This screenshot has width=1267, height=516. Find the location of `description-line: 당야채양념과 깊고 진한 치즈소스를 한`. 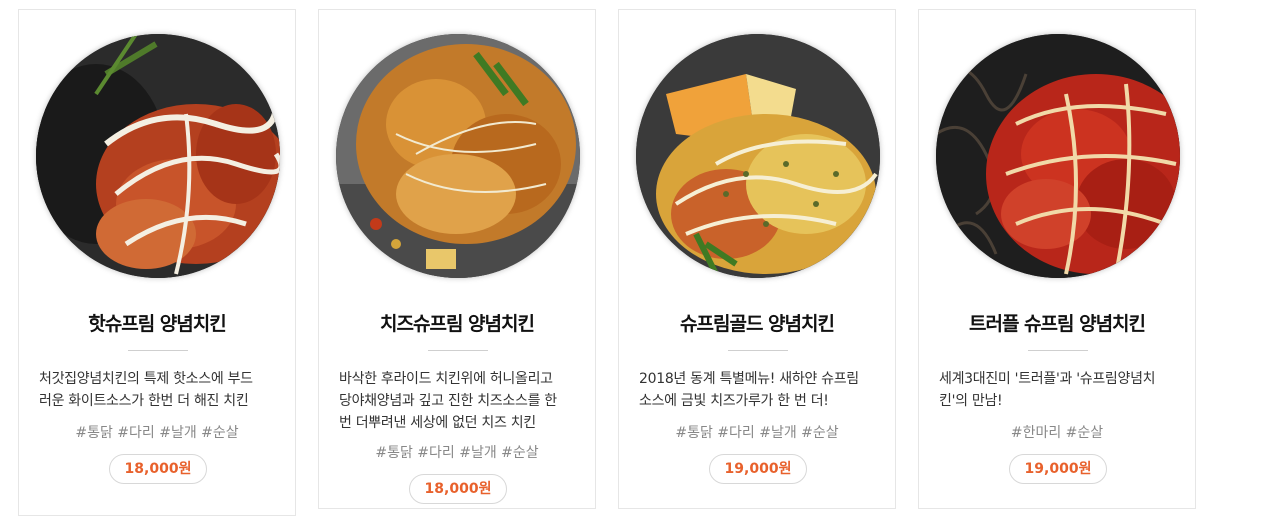

description-line: 당야채양념과 깊고 진한 치즈소스를 한 is located at coordinates (448, 401).